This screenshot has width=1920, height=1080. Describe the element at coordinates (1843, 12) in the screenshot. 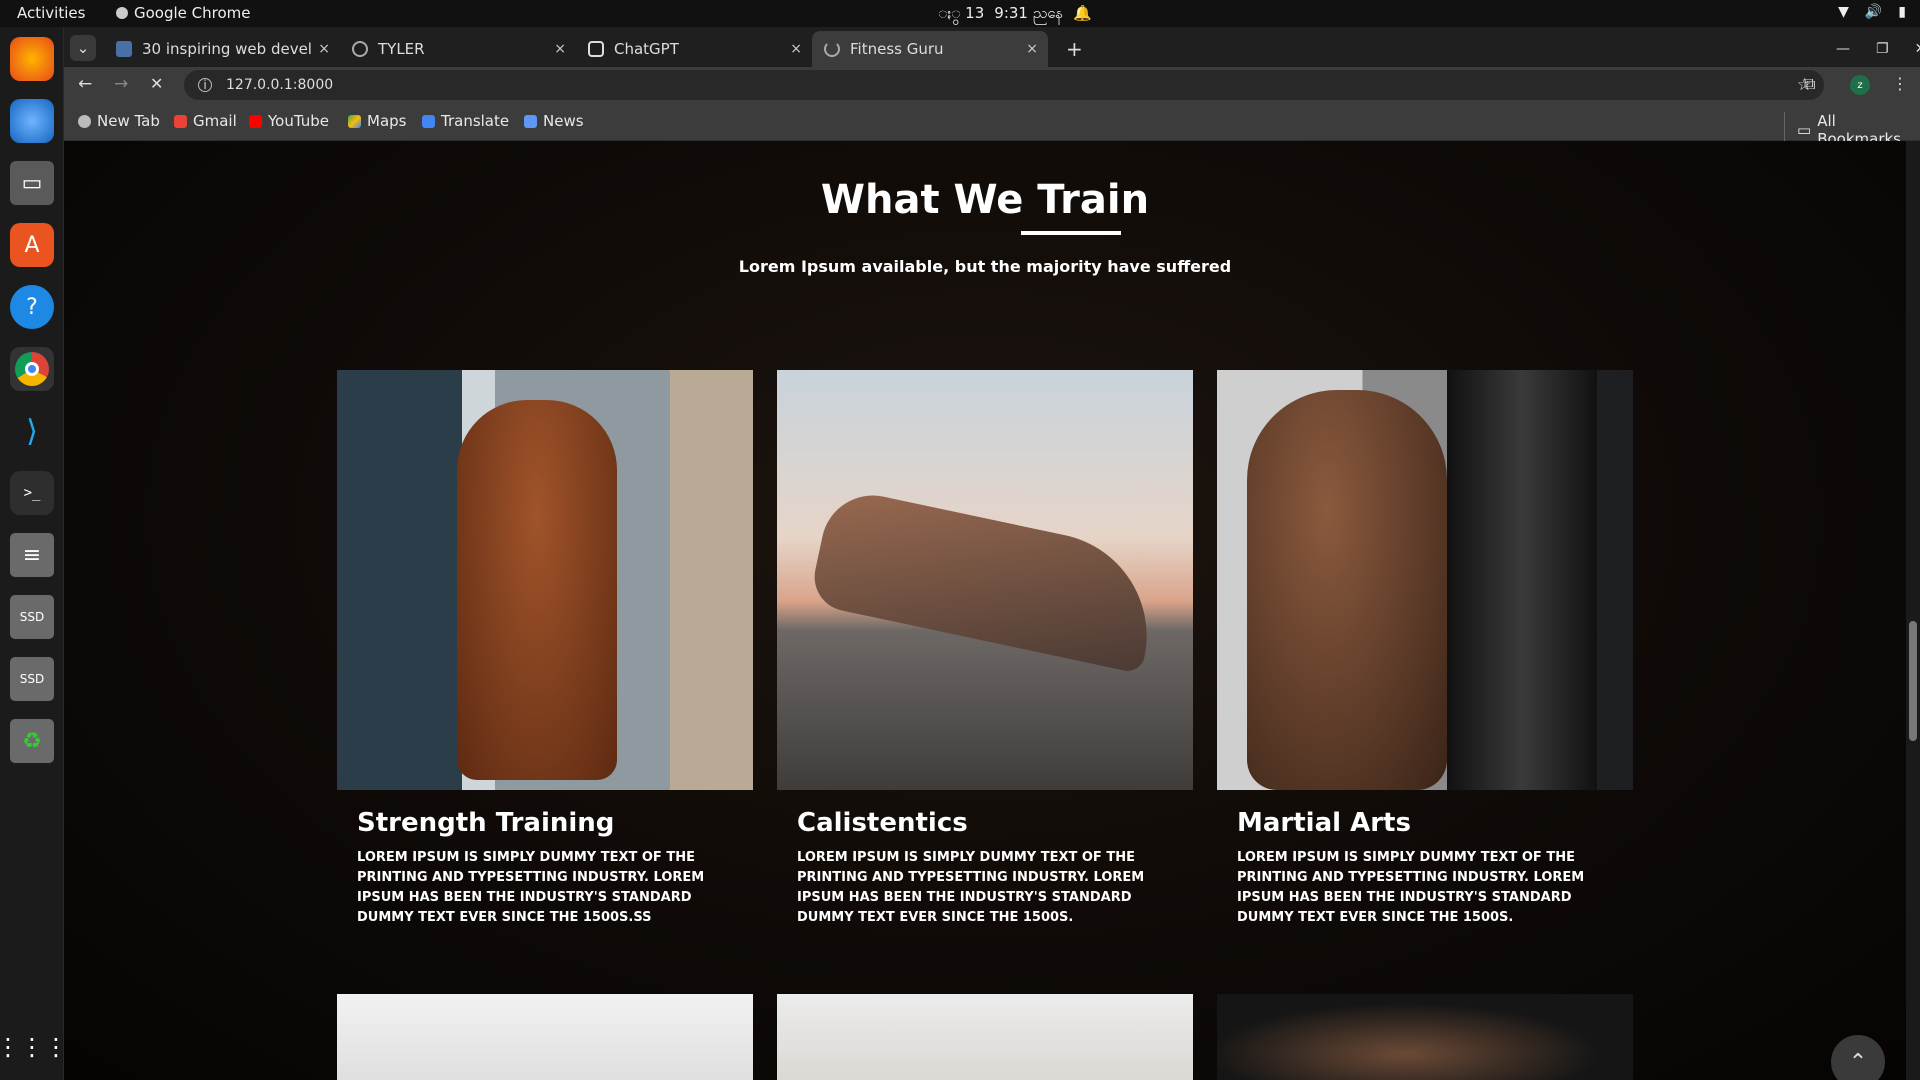

I see `wifi-icon: ▼` at that location.